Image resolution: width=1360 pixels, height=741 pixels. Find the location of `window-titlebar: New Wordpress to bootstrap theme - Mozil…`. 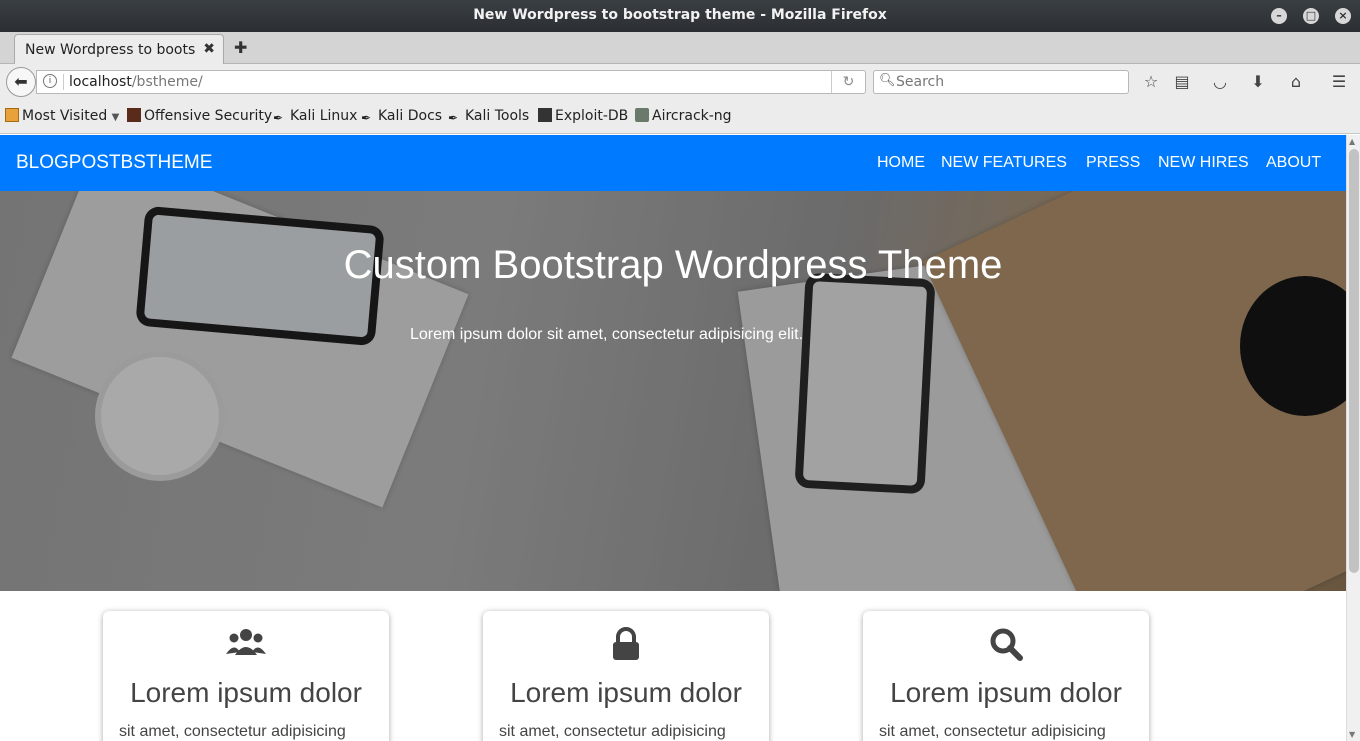

window-titlebar: New Wordpress to bootstrap theme - Mozil… is located at coordinates (680, 16).